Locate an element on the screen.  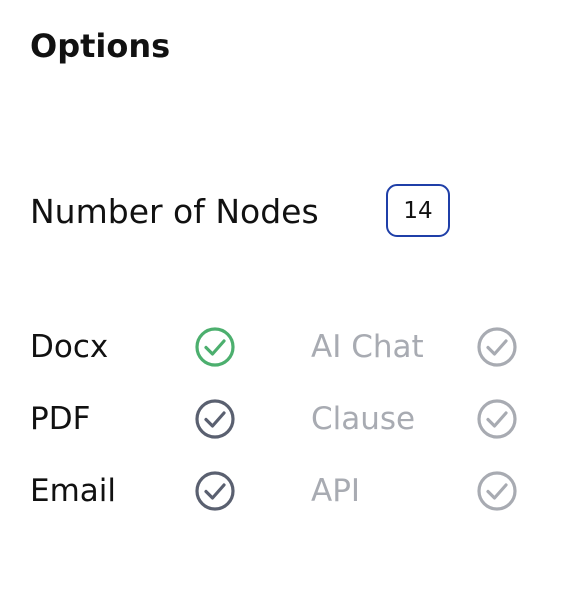
option-label-email: Email is located at coordinates (73, 491).